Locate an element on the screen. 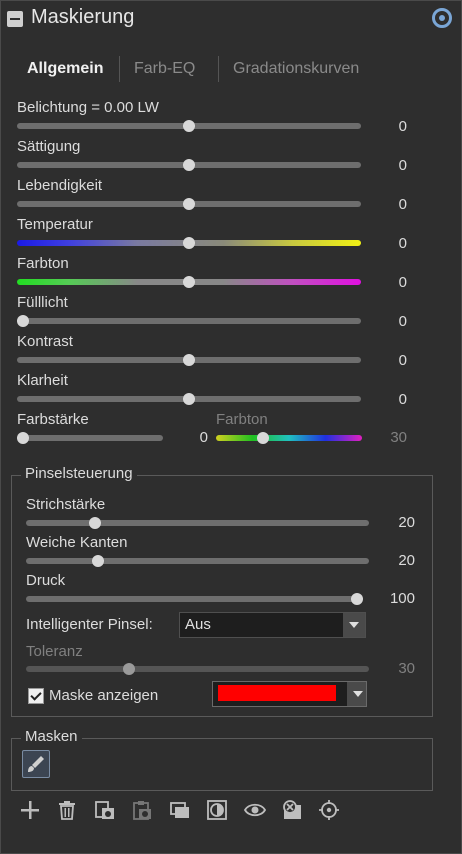  slider-temperatur is located at coordinates (189, 243).